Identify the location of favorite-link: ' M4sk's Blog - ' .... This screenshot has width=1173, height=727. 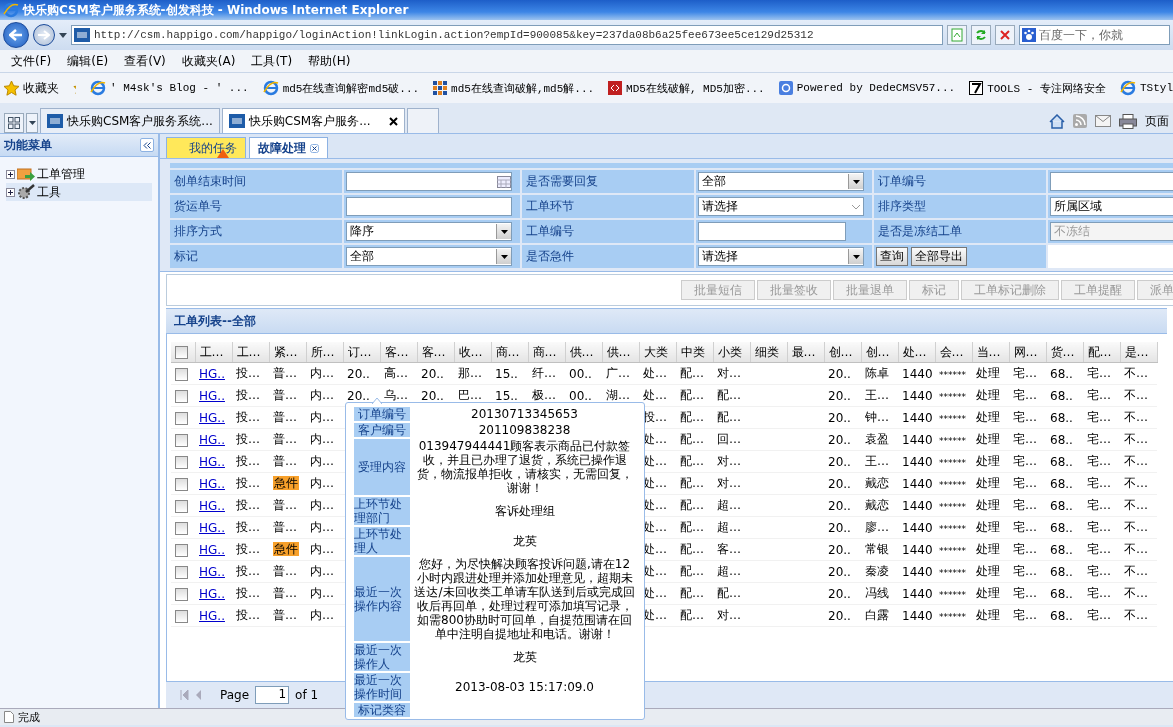
(169, 88).